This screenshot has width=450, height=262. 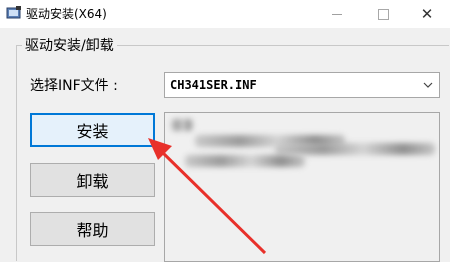 I want to click on uninstall-button: 卸载, so click(x=92, y=180).